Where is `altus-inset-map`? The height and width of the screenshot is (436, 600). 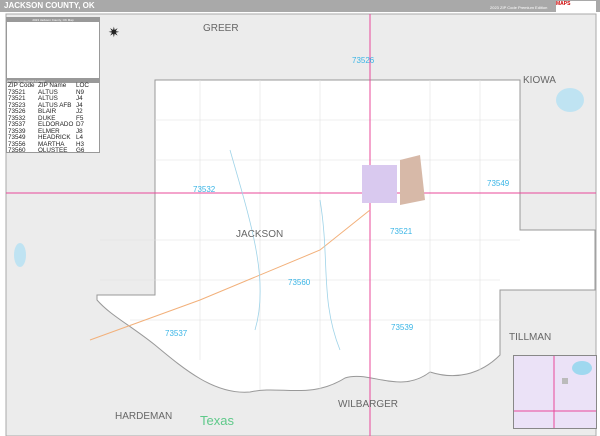 altus-inset-map is located at coordinates (555, 392).